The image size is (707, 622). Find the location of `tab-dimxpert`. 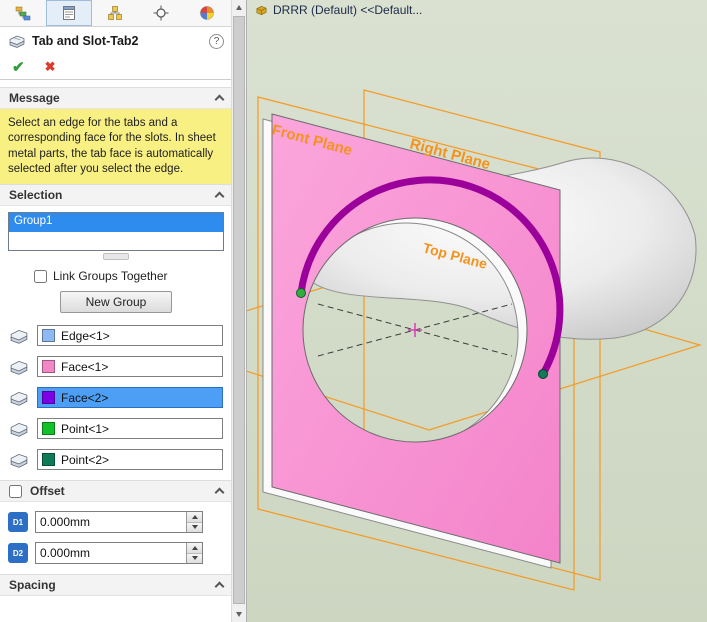

tab-dimxpert is located at coordinates (161, 13).